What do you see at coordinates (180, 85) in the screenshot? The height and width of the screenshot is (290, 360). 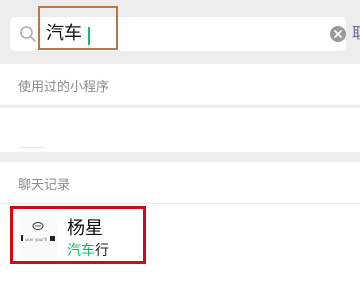 I see `section-header-mini-programs: 使用过的小程序` at bounding box center [180, 85].